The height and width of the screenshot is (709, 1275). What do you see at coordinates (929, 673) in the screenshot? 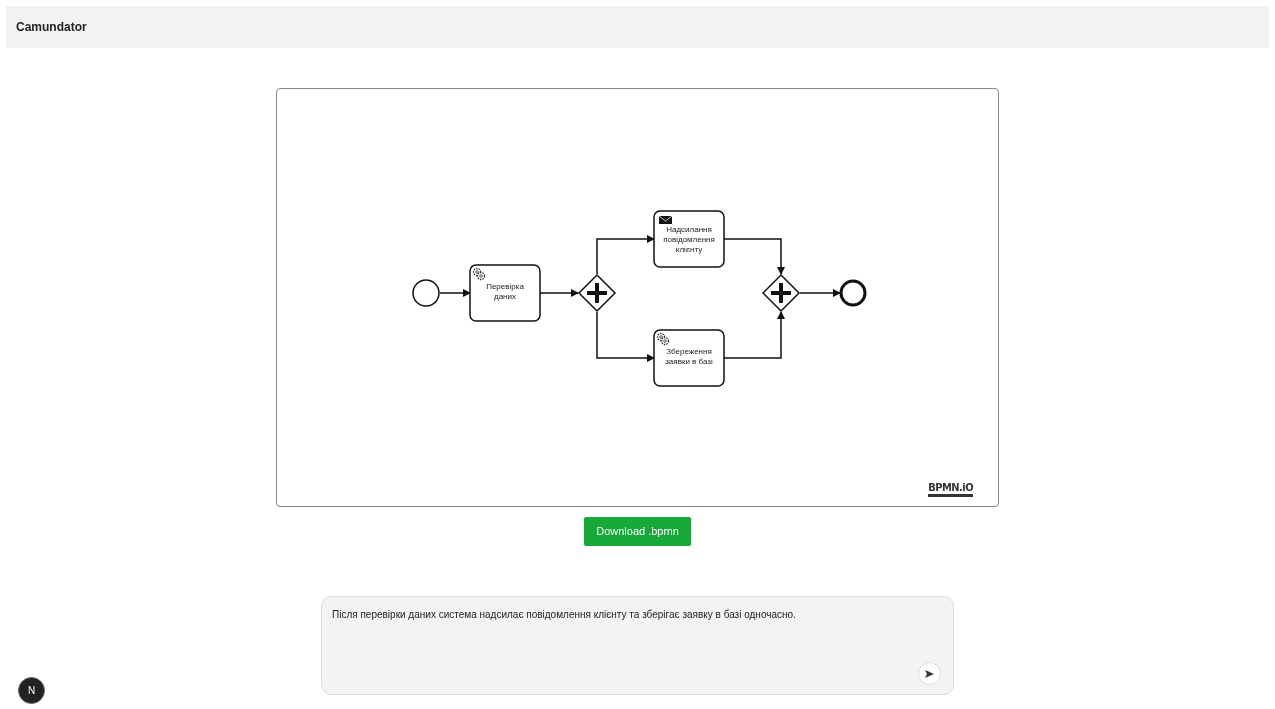
I see `send-icon` at bounding box center [929, 673].